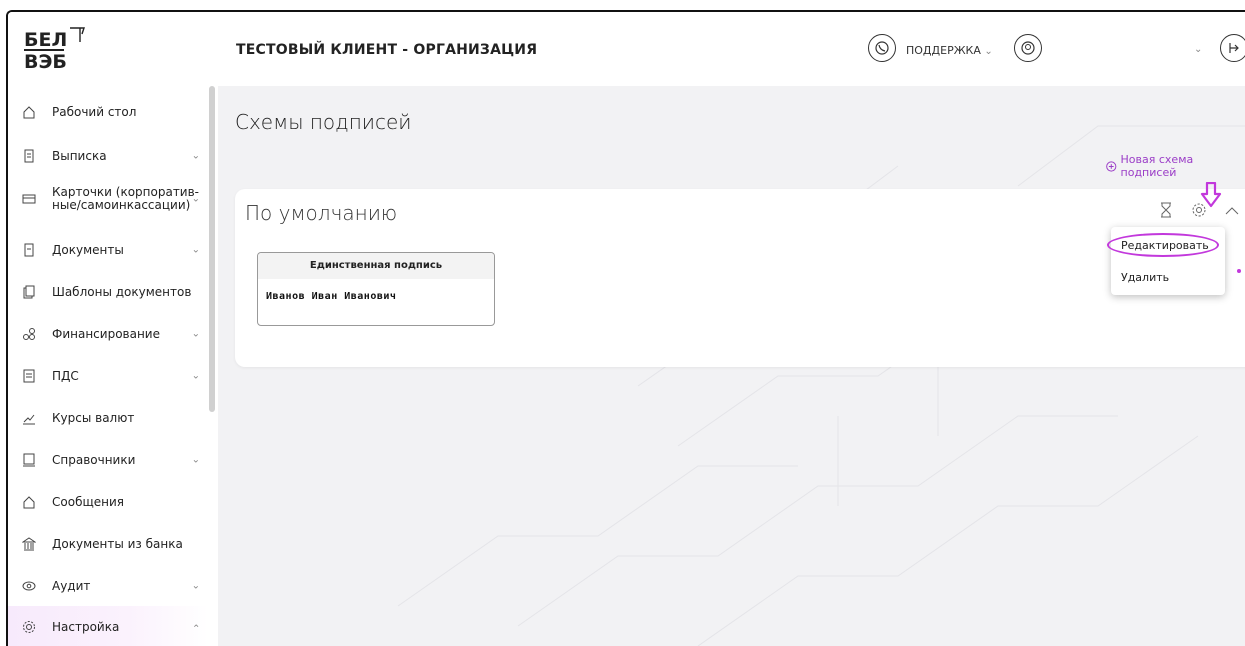 The width and height of the screenshot is (1245, 646). I want to click on organization-name: ТЕСТОВЫЙ КЛИЕНТ - ОРГАНИЗАЦИЯ, so click(386, 50).